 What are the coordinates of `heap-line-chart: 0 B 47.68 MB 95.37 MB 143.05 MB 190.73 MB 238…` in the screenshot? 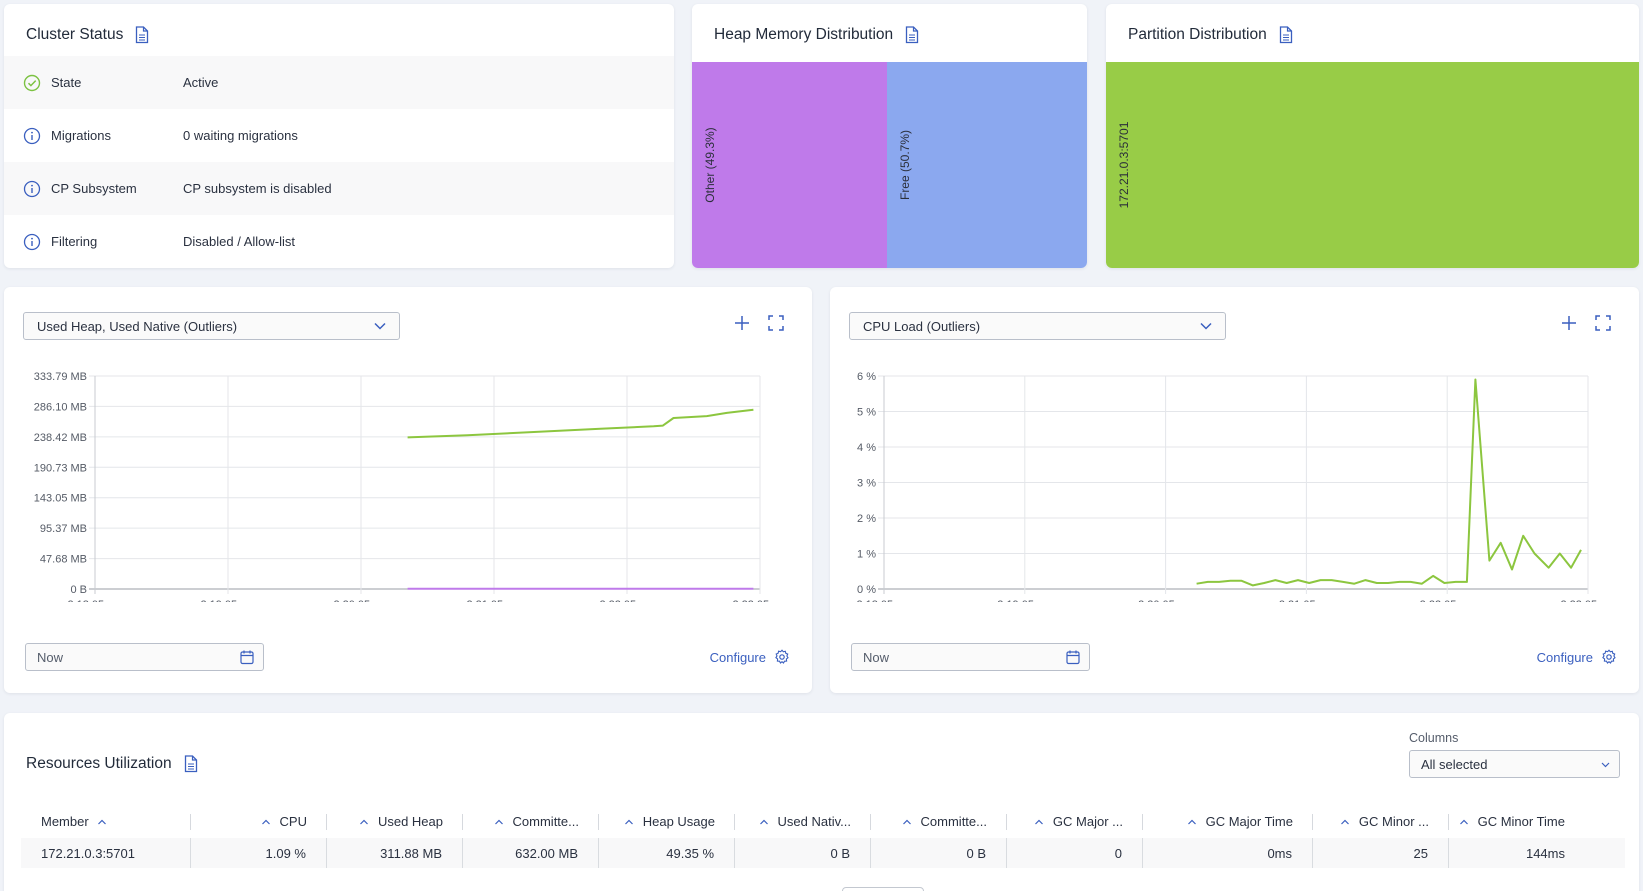 It's located at (411, 486).